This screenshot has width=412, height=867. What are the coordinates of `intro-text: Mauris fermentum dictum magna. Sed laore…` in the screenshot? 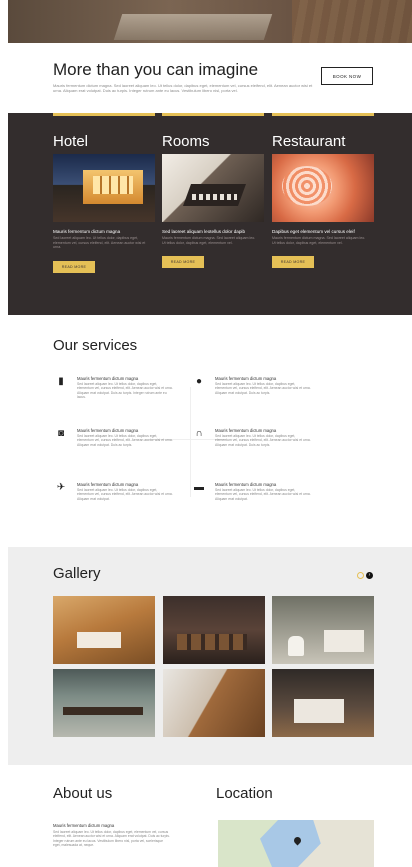 It's located at (183, 88).